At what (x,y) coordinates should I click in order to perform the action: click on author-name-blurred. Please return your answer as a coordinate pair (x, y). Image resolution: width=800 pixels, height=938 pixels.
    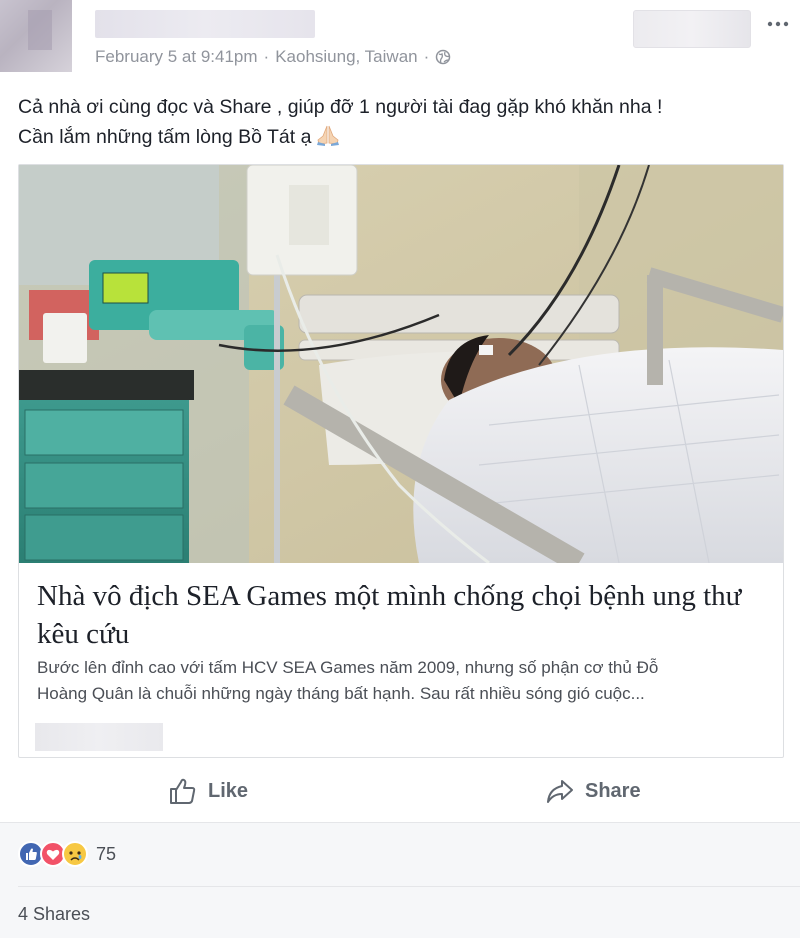
    Looking at the image, I should click on (205, 24).